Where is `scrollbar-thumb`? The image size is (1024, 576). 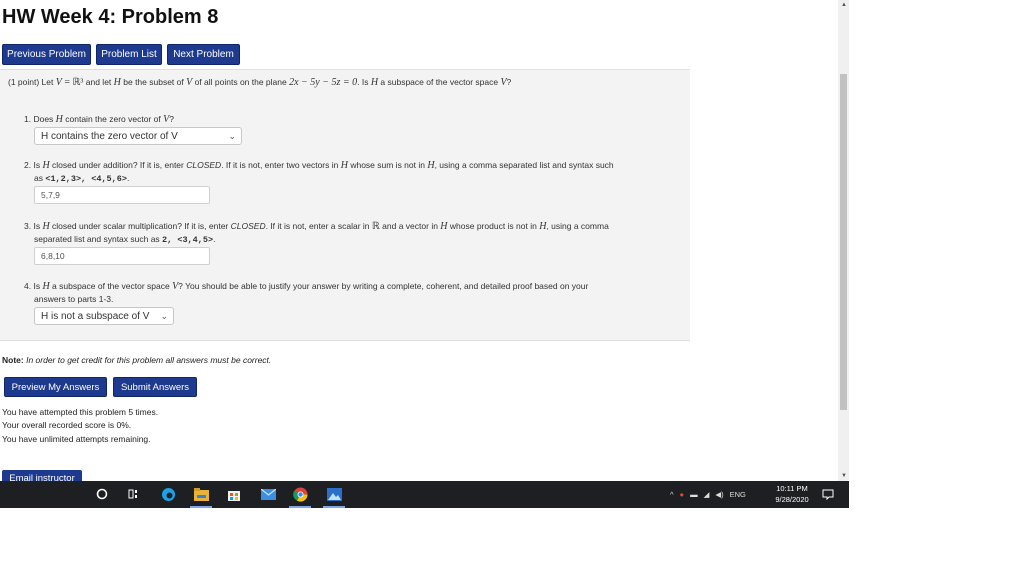 scrollbar-thumb is located at coordinates (843, 242).